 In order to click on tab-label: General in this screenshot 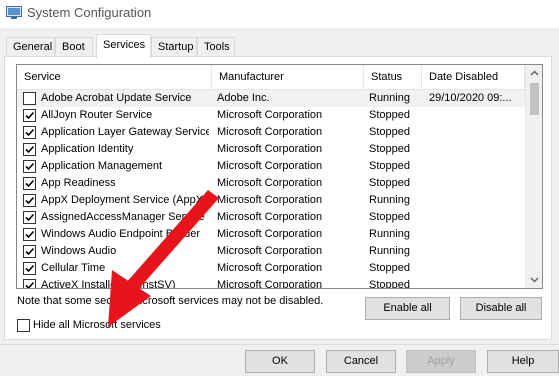, I will do `click(33, 47)`.